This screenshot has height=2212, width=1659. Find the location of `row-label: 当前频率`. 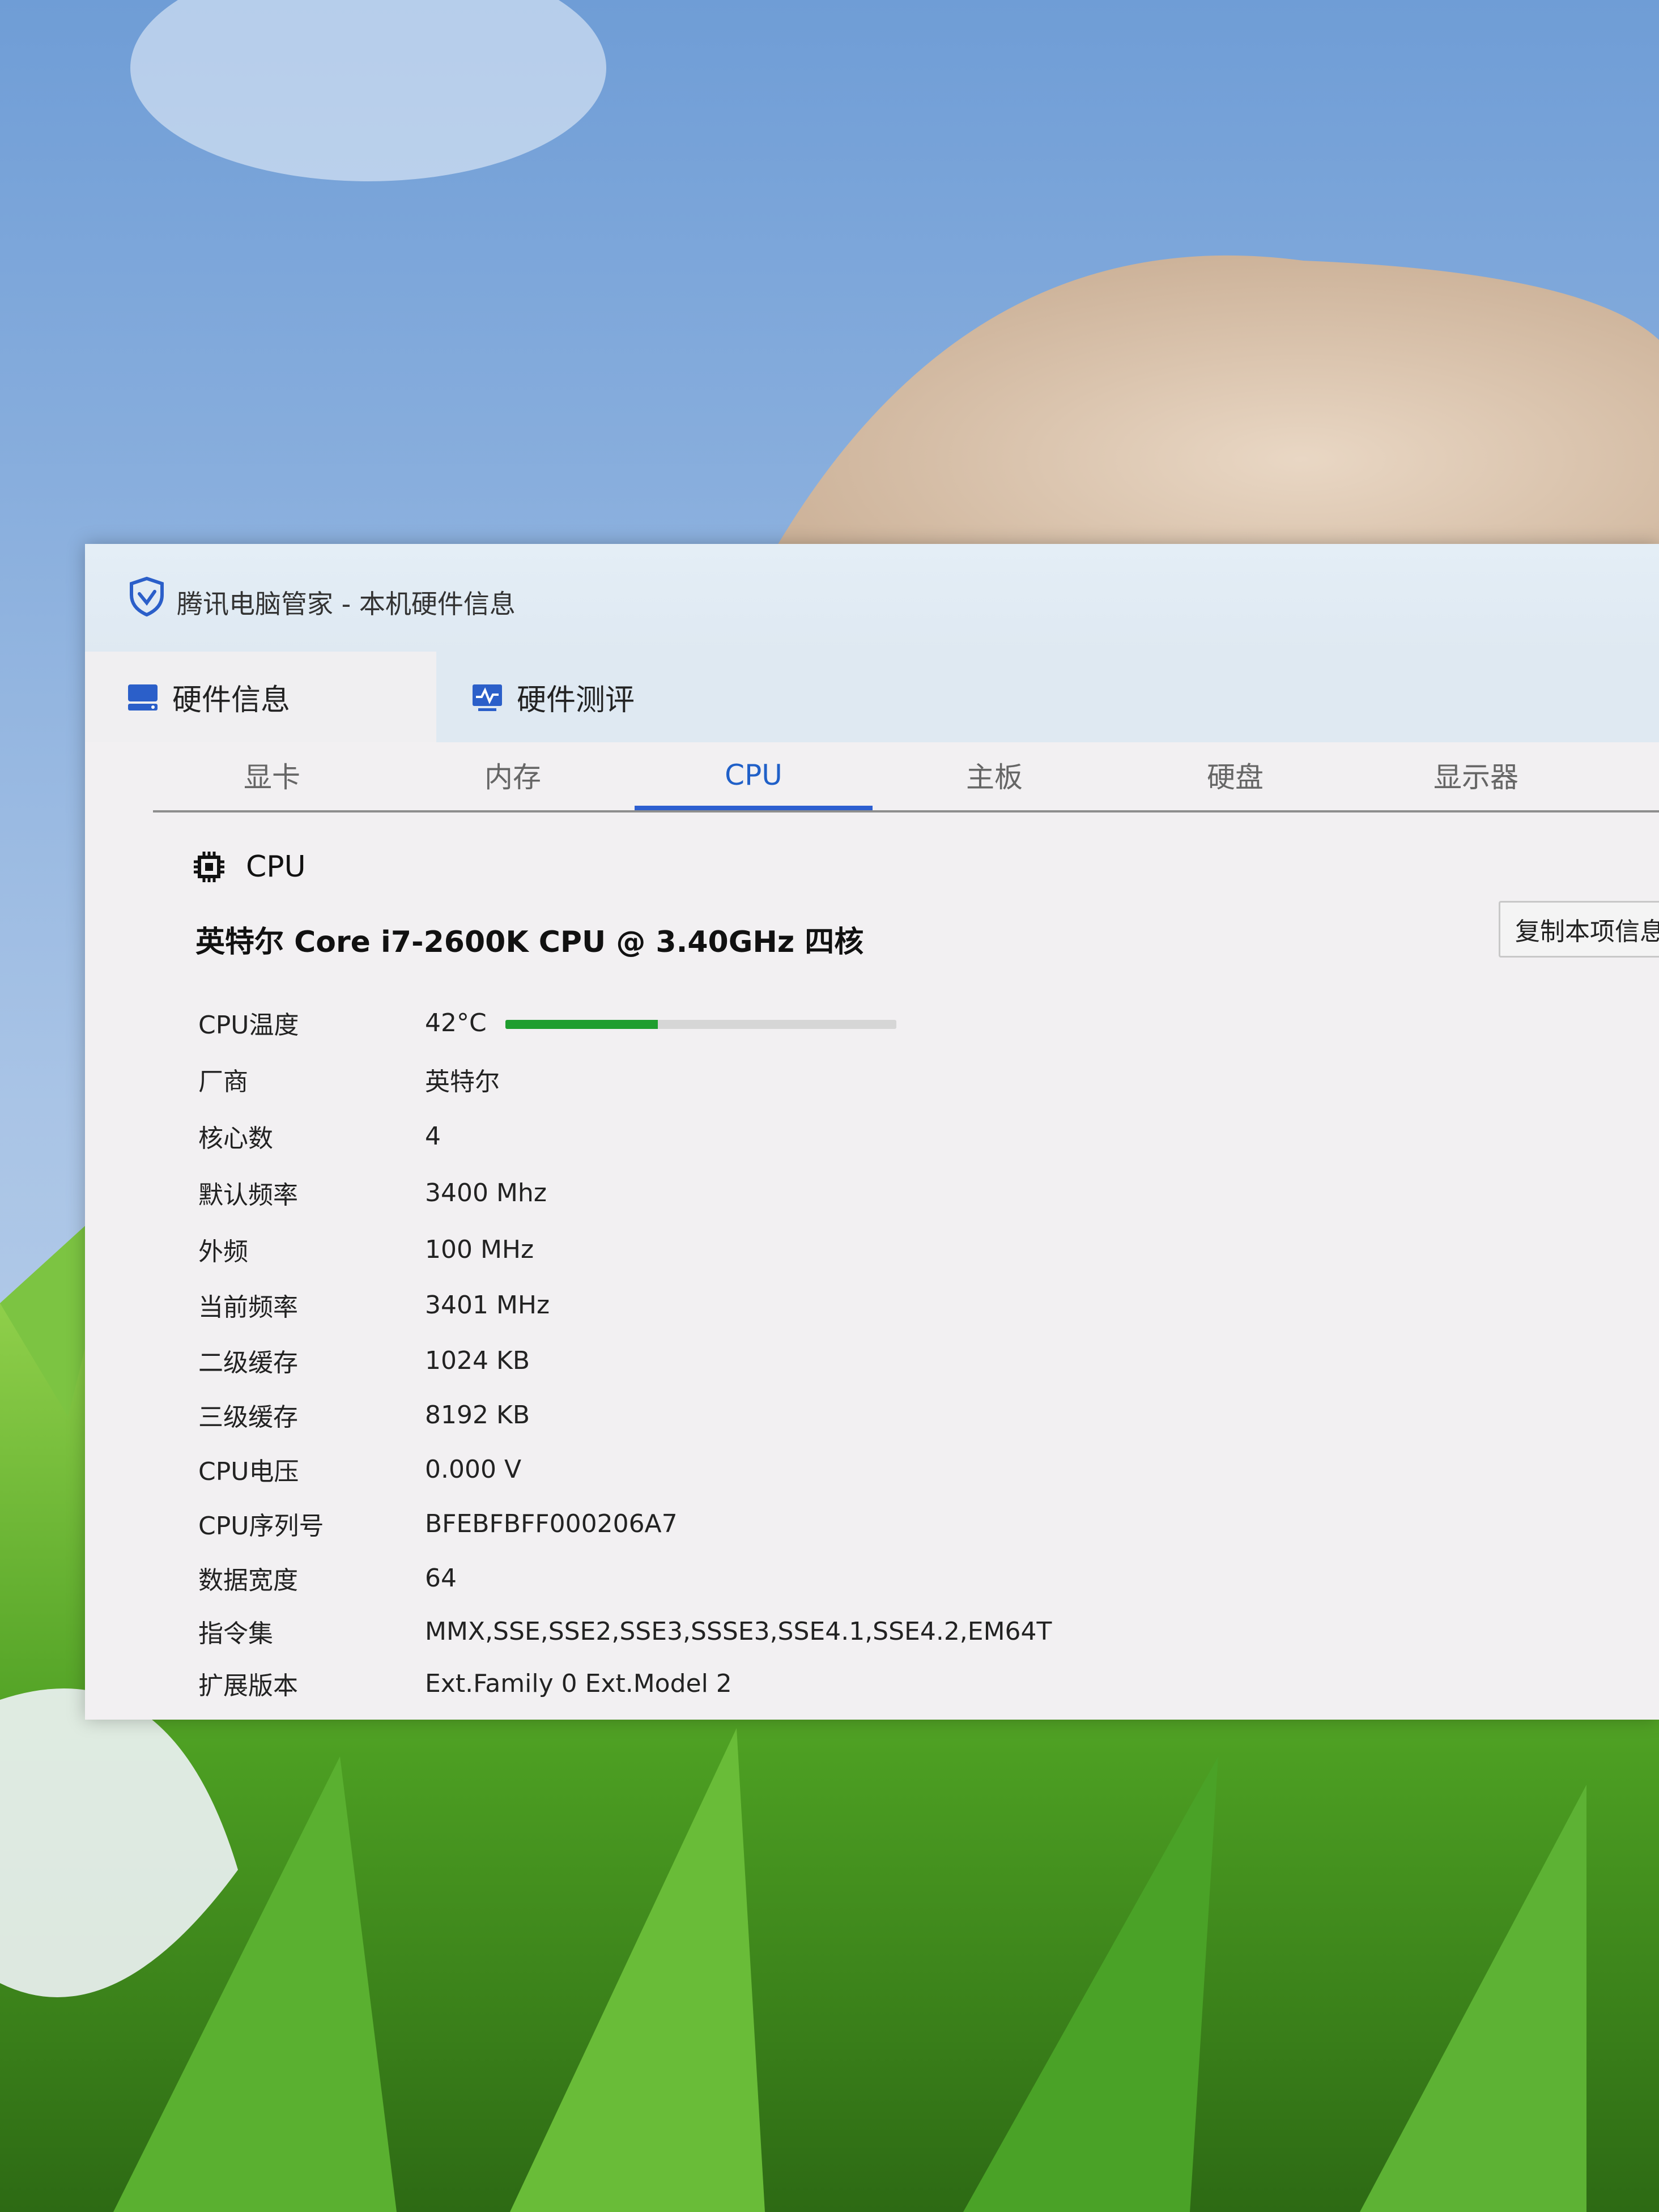

row-label: 当前频率 is located at coordinates (248, 1307).